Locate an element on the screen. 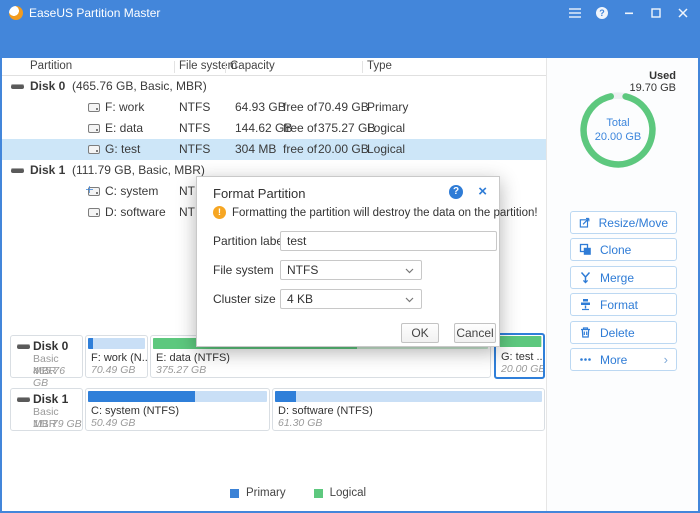 This screenshot has height=513, width=700. dialog-title: Format Partition is located at coordinates (259, 193).